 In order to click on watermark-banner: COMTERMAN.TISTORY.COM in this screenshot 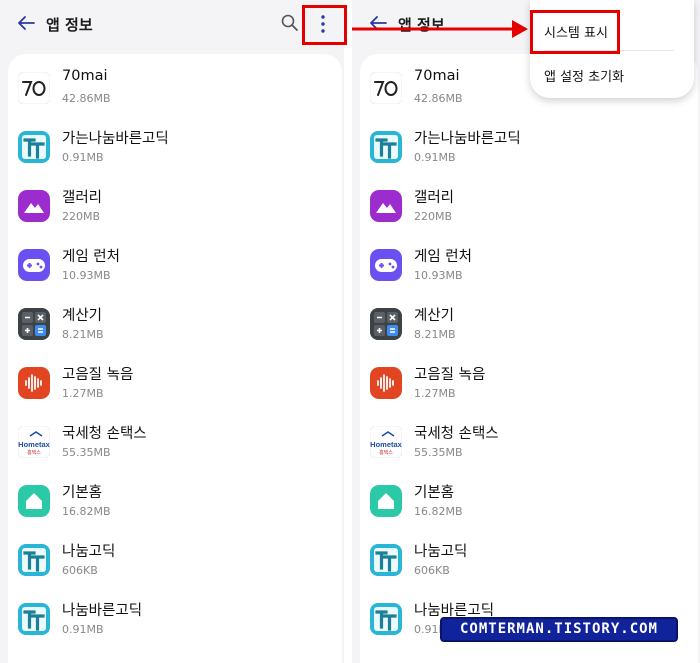, I will do `click(559, 629)`.